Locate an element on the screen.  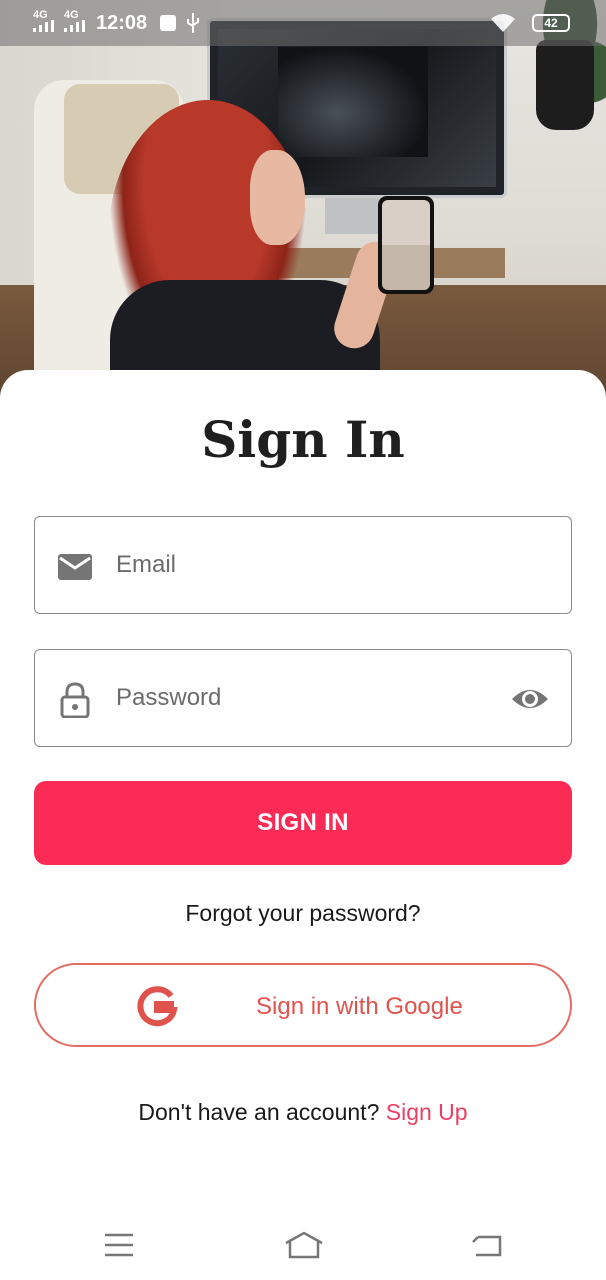
menu-icon is located at coordinates (119, 1245).